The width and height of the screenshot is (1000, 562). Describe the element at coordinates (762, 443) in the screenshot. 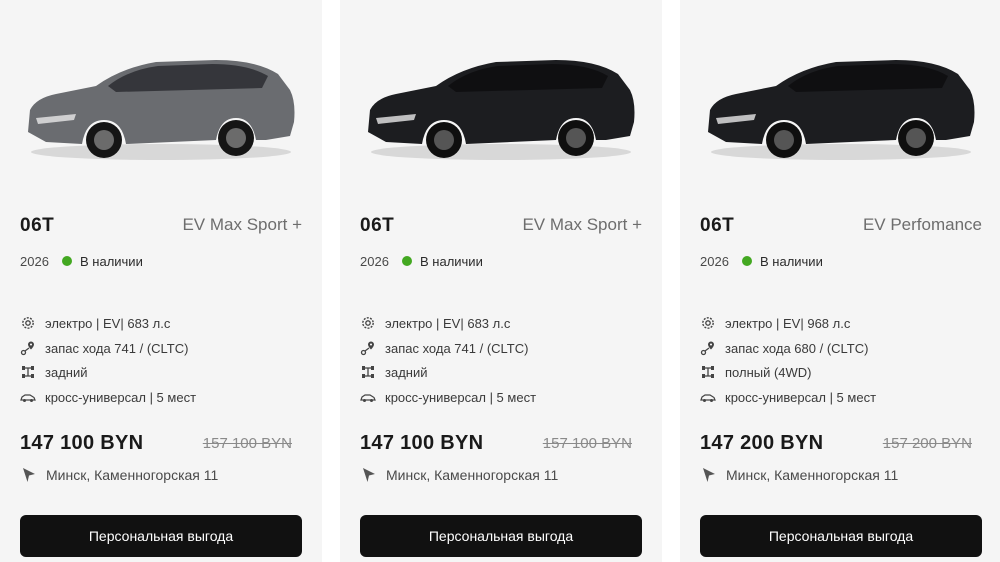

I see `price: 147 200 BYN` at that location.